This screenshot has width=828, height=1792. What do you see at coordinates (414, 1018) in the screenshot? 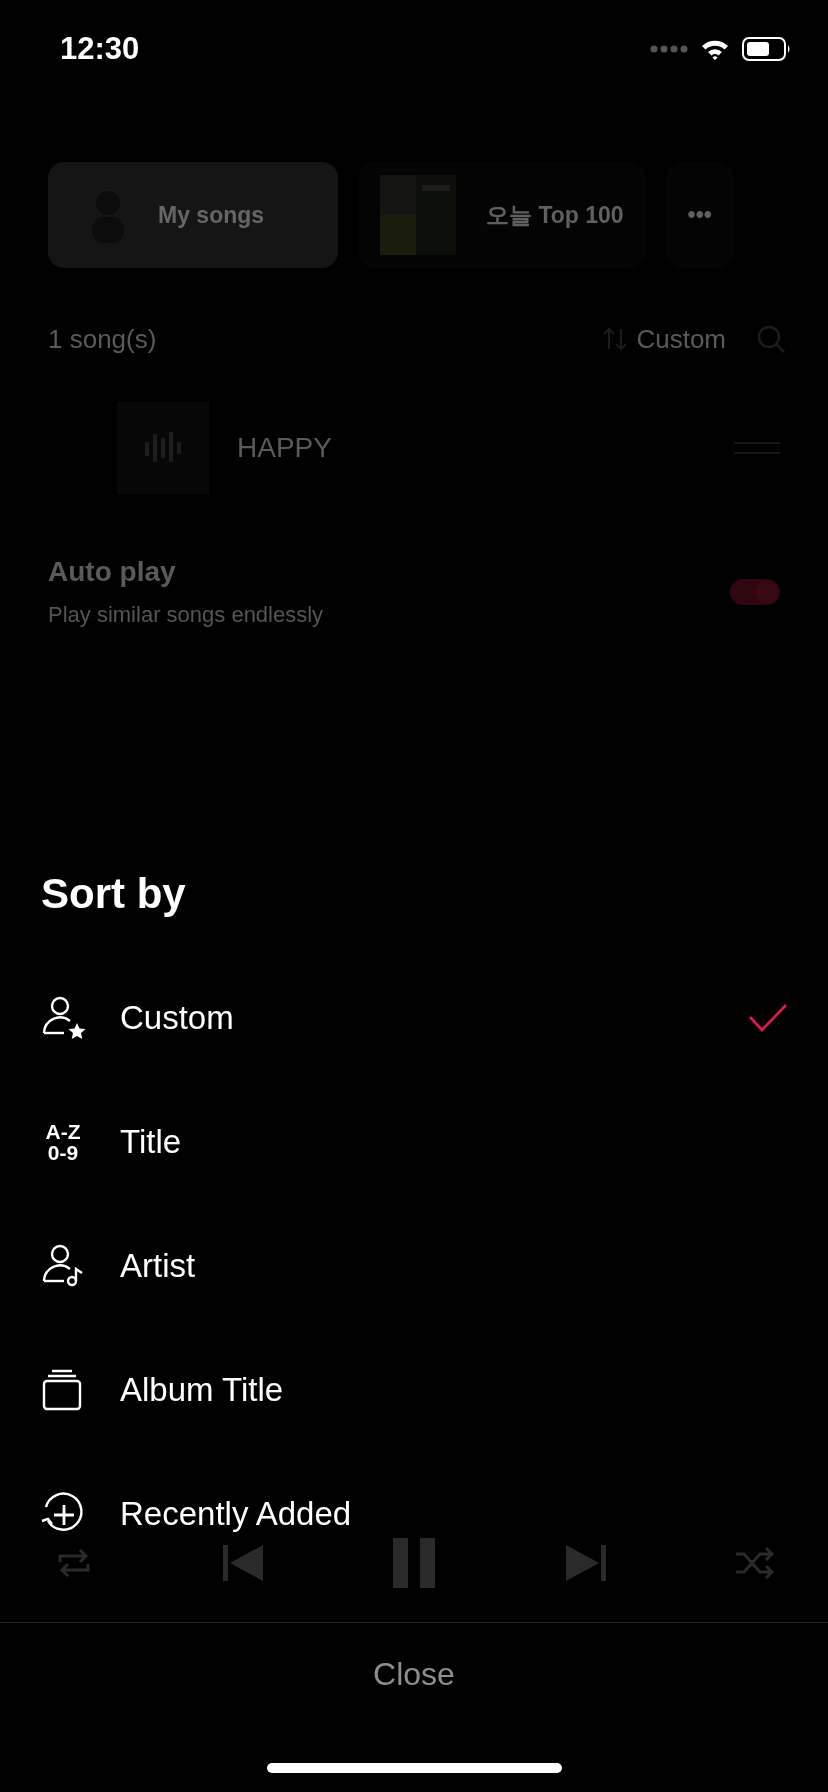
I see `sort-option: Custom` at bounding box center [414, 1018].